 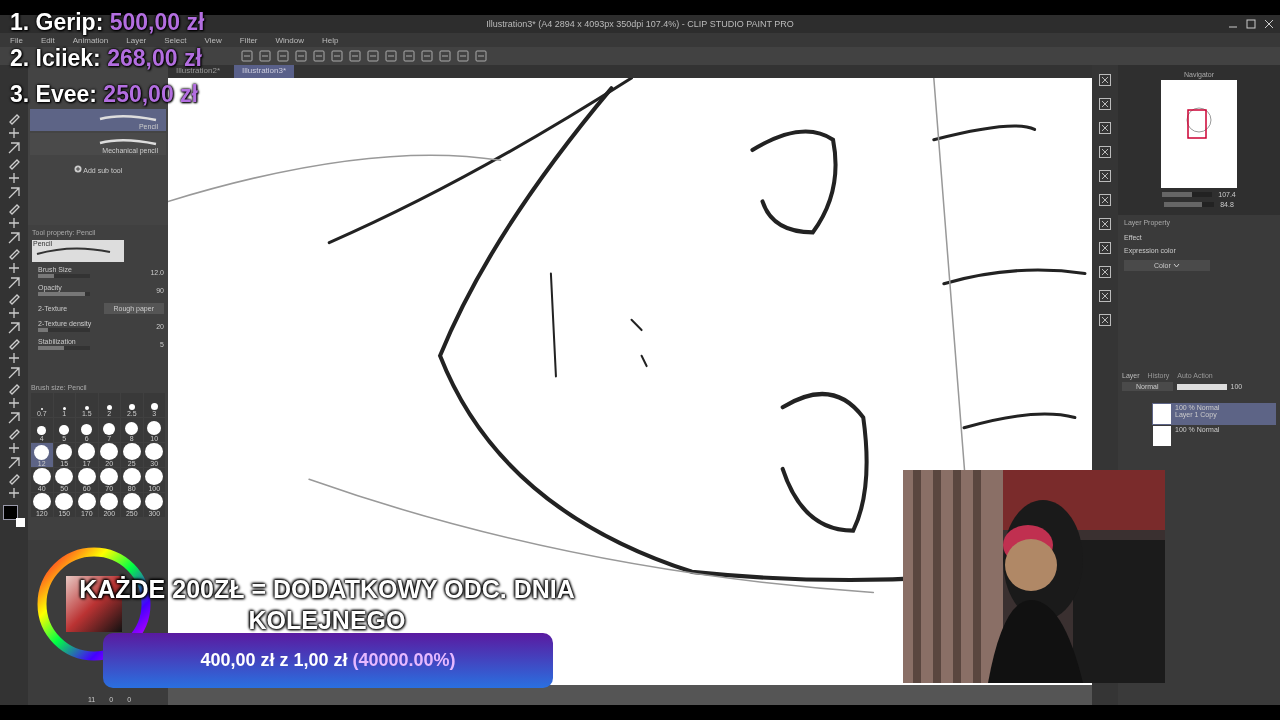 I want to click on zoom-slider, so click(x=1177, y=194).